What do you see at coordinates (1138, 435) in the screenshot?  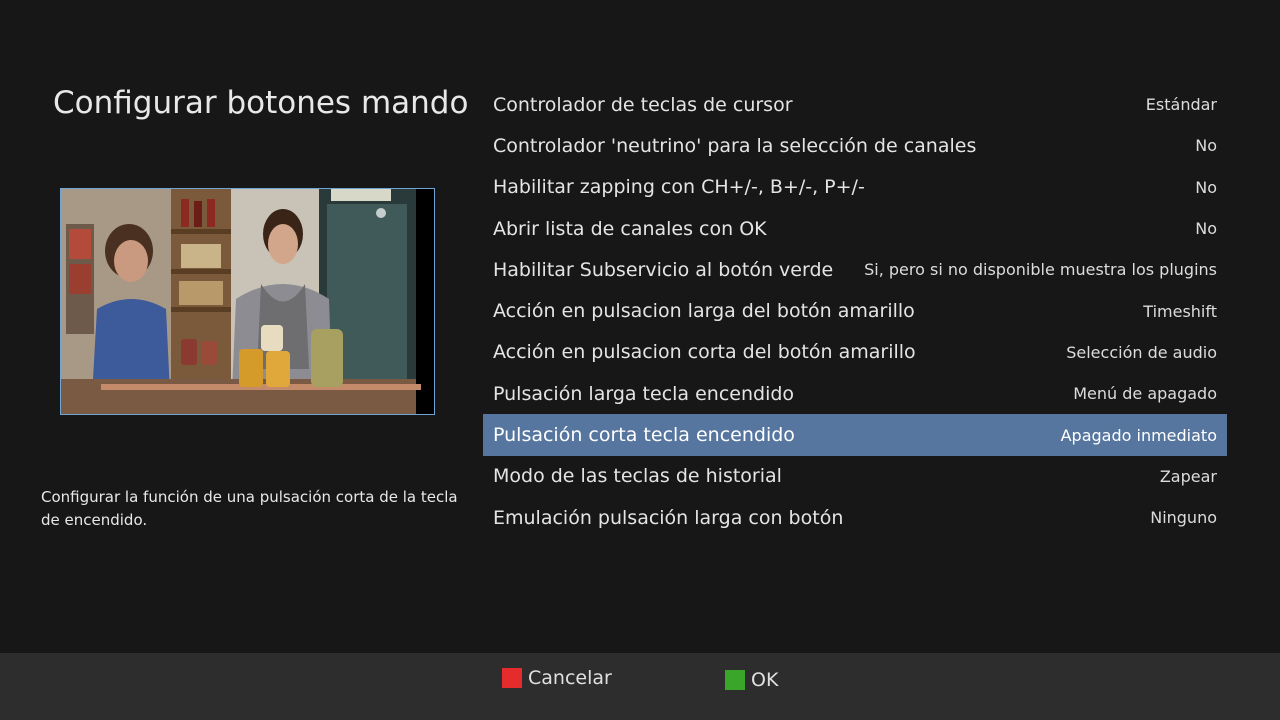 I see `menu-item-value: Apagado inmediato` at bounding box center [1138, 435].